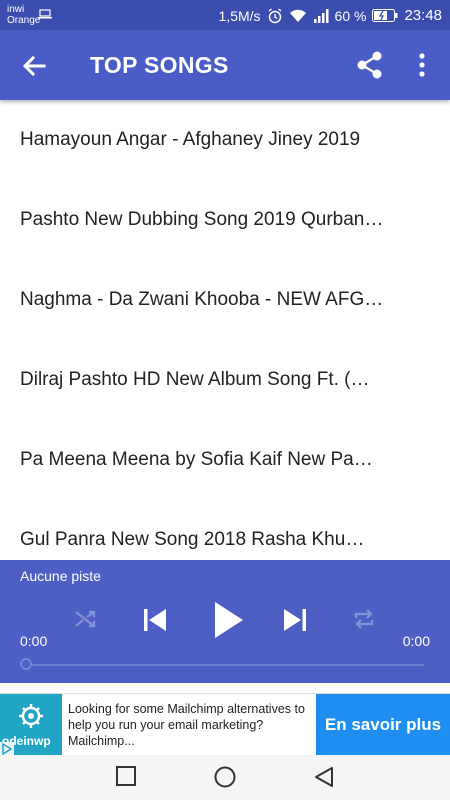 Image resolution: width=450 pixels, height=800 pixels. Describe the element at coordinates (225, 665) in the screenshot. I see `seek-bar` at that location.